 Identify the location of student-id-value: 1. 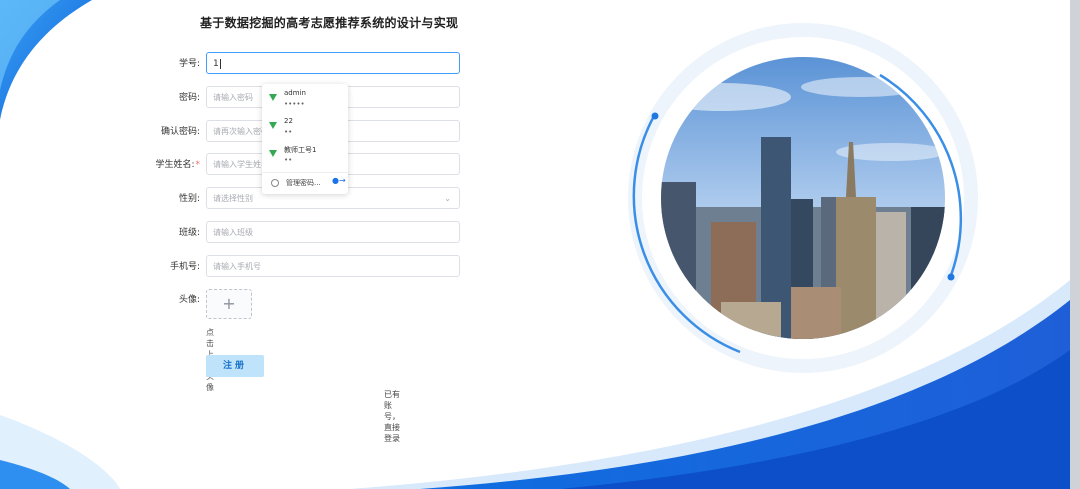
(216, 64).